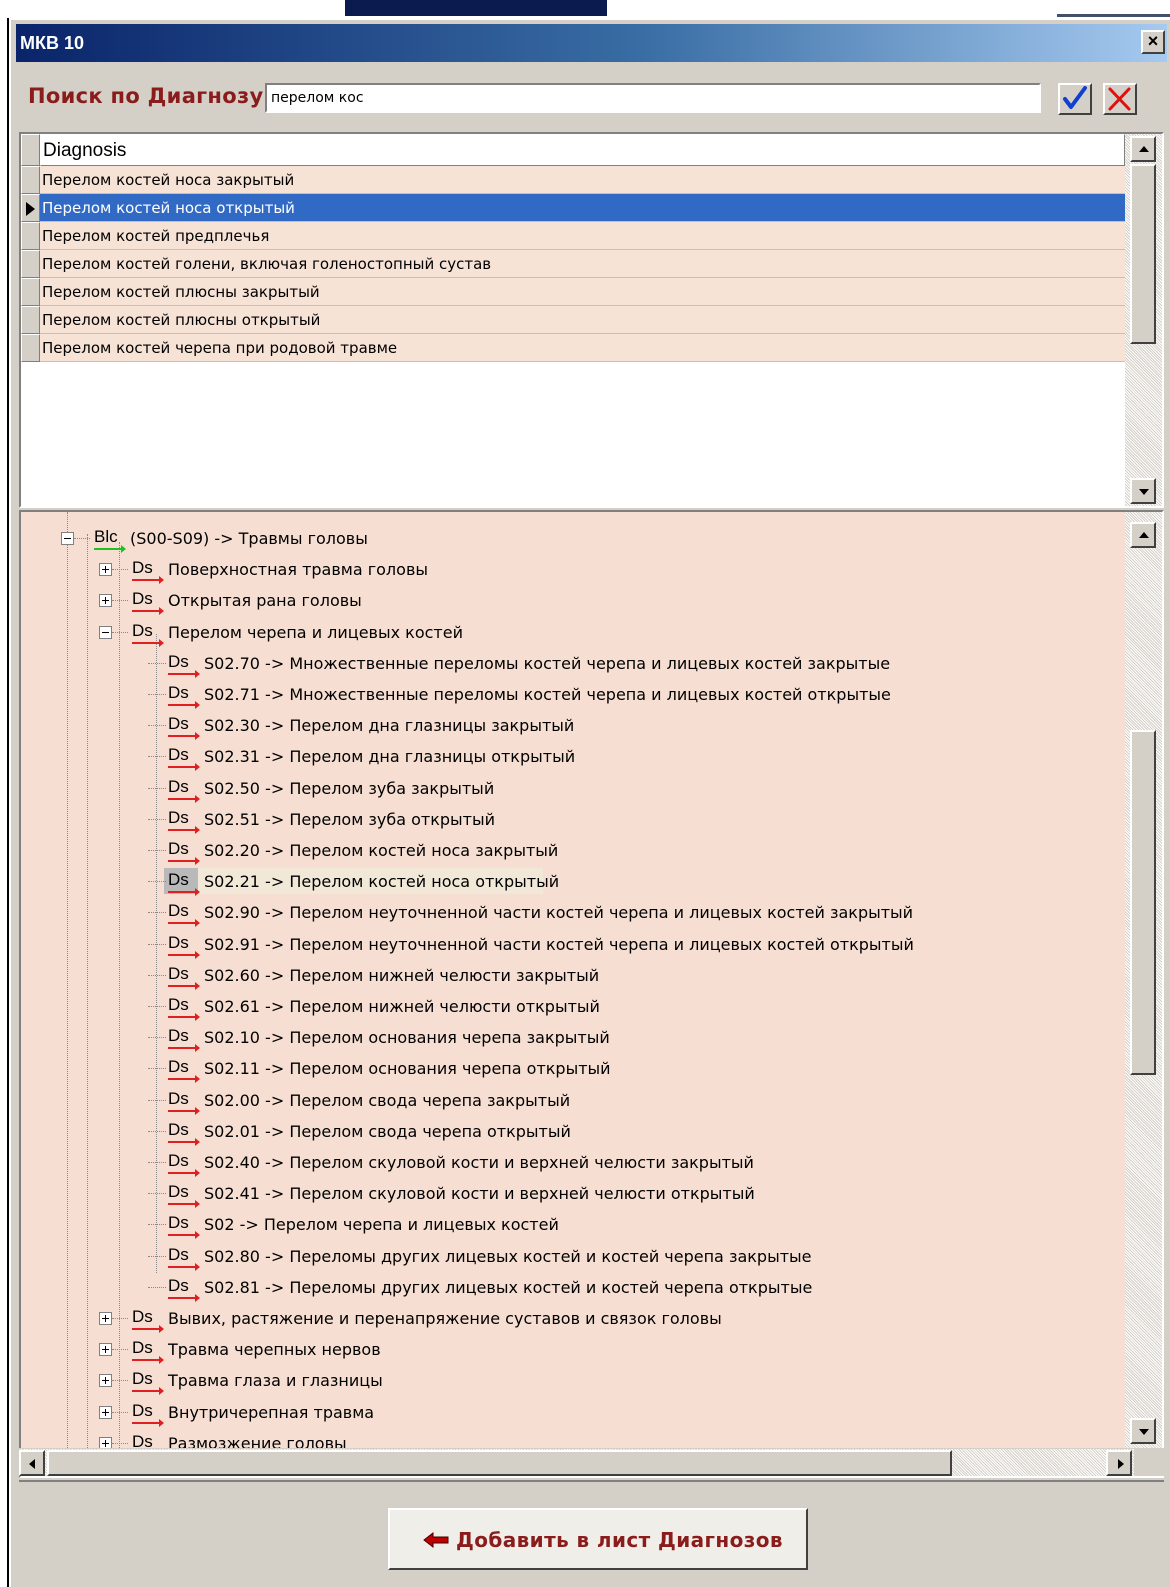 This screenshot has height=1587, width=1170. Describe the element at coordinates (387, 1100) in the screenshot. I see `tree-node-label: S02.00 -> Перелом свода черепа закрытый` at that location.